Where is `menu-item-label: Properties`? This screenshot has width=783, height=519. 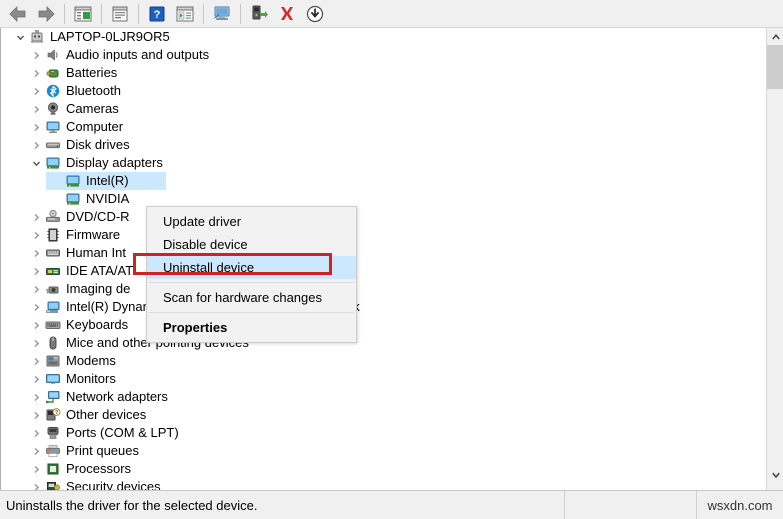 menu-item-label: Properties is located at coordinates (195, 327).